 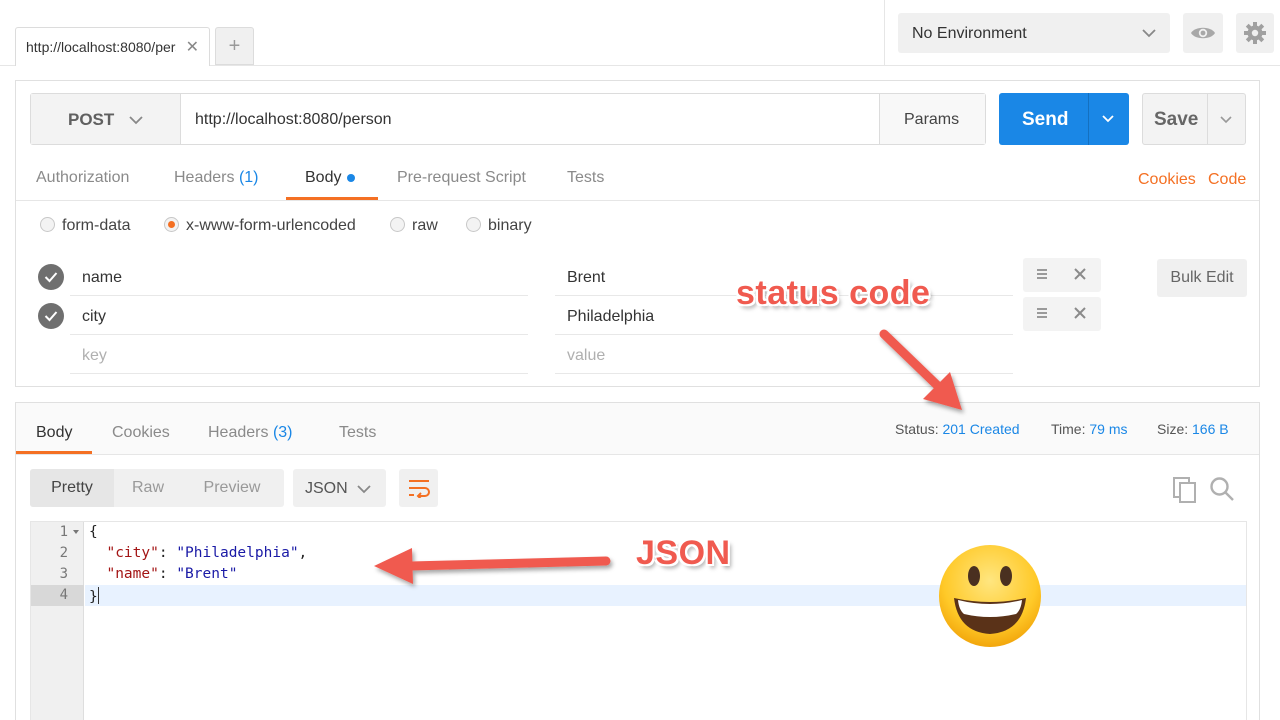 What do you see at coordinates (57, 621) in the screenshot?
I see `line-number-gutter: 1 2 3 4` at bounding box center [57, 621].